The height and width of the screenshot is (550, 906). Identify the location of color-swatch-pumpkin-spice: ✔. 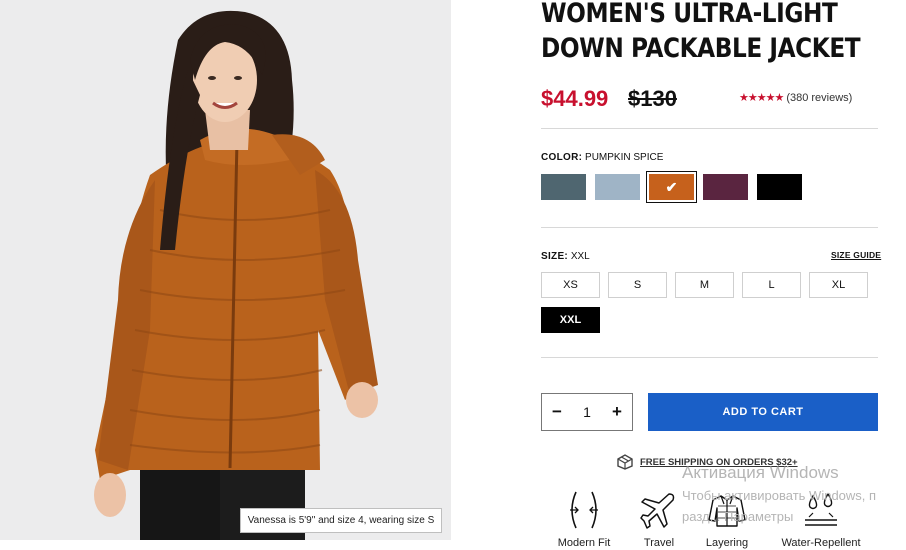
(671, 187).